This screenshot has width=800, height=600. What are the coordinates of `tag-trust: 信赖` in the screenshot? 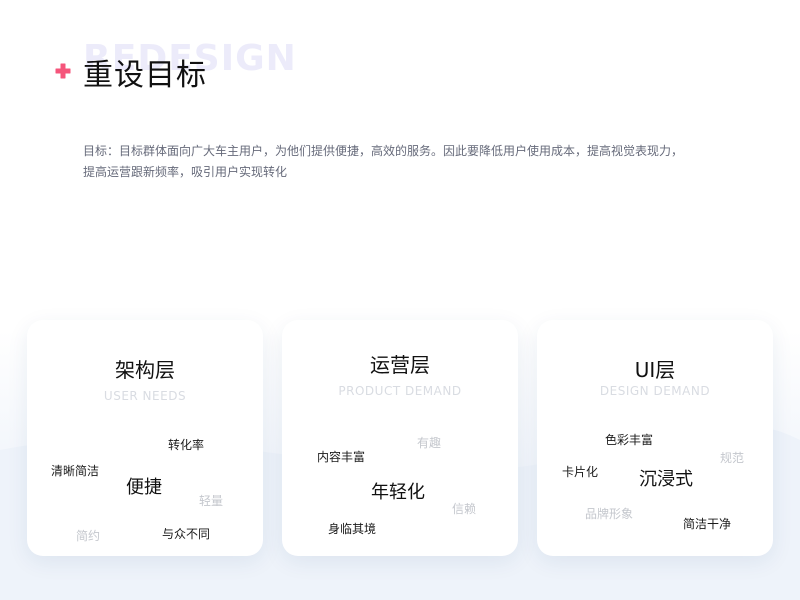 It's located at (464, 509).